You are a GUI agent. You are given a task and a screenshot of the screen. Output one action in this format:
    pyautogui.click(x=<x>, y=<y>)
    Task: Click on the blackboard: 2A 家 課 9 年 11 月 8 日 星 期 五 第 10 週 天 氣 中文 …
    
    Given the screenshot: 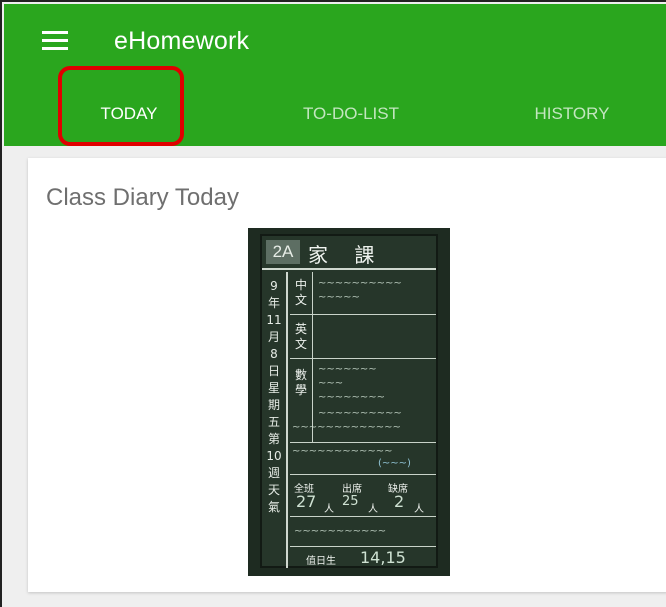 What is the action you would take?
    pyautogui.click(x=349, y=401)
    